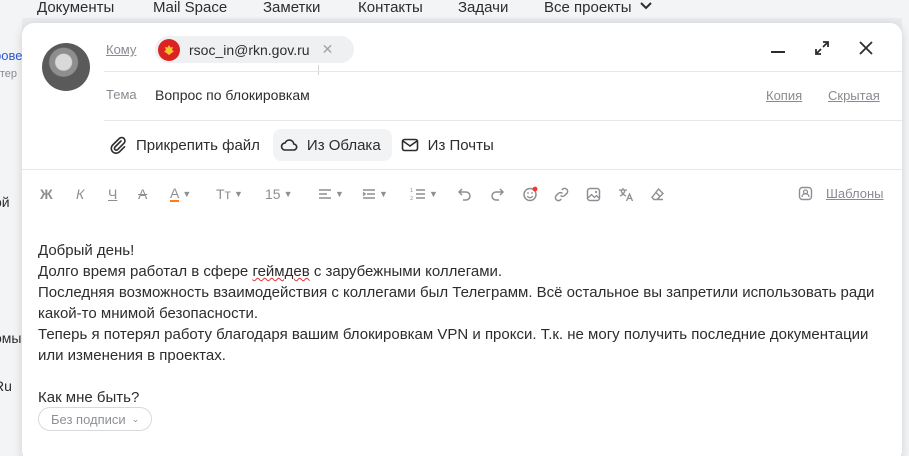  Describe the element at coordinates (291, 8) in the screenshot. I see `nav-notes: Заметки` at that location.